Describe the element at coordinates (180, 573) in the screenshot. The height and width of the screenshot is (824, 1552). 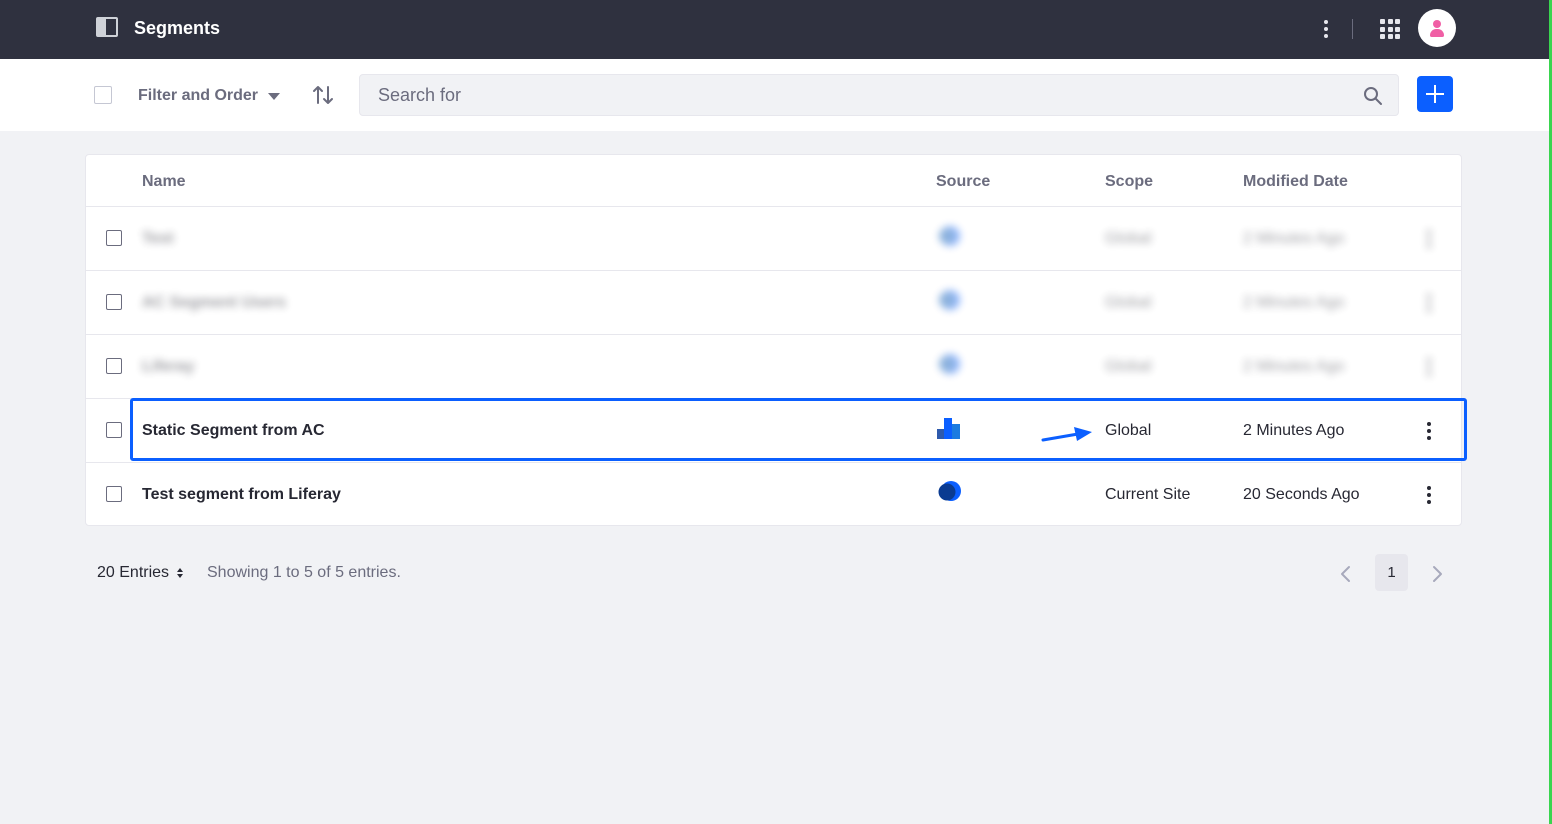
I see `select-arrows-icon` at that location.